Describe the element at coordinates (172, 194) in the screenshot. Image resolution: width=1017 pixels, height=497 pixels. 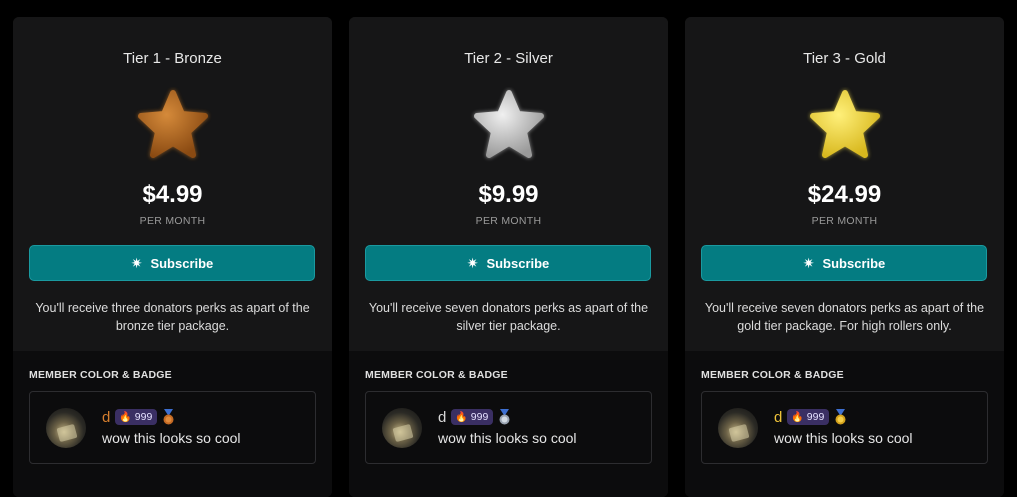
I see `tier-price: $4.99` at that location.